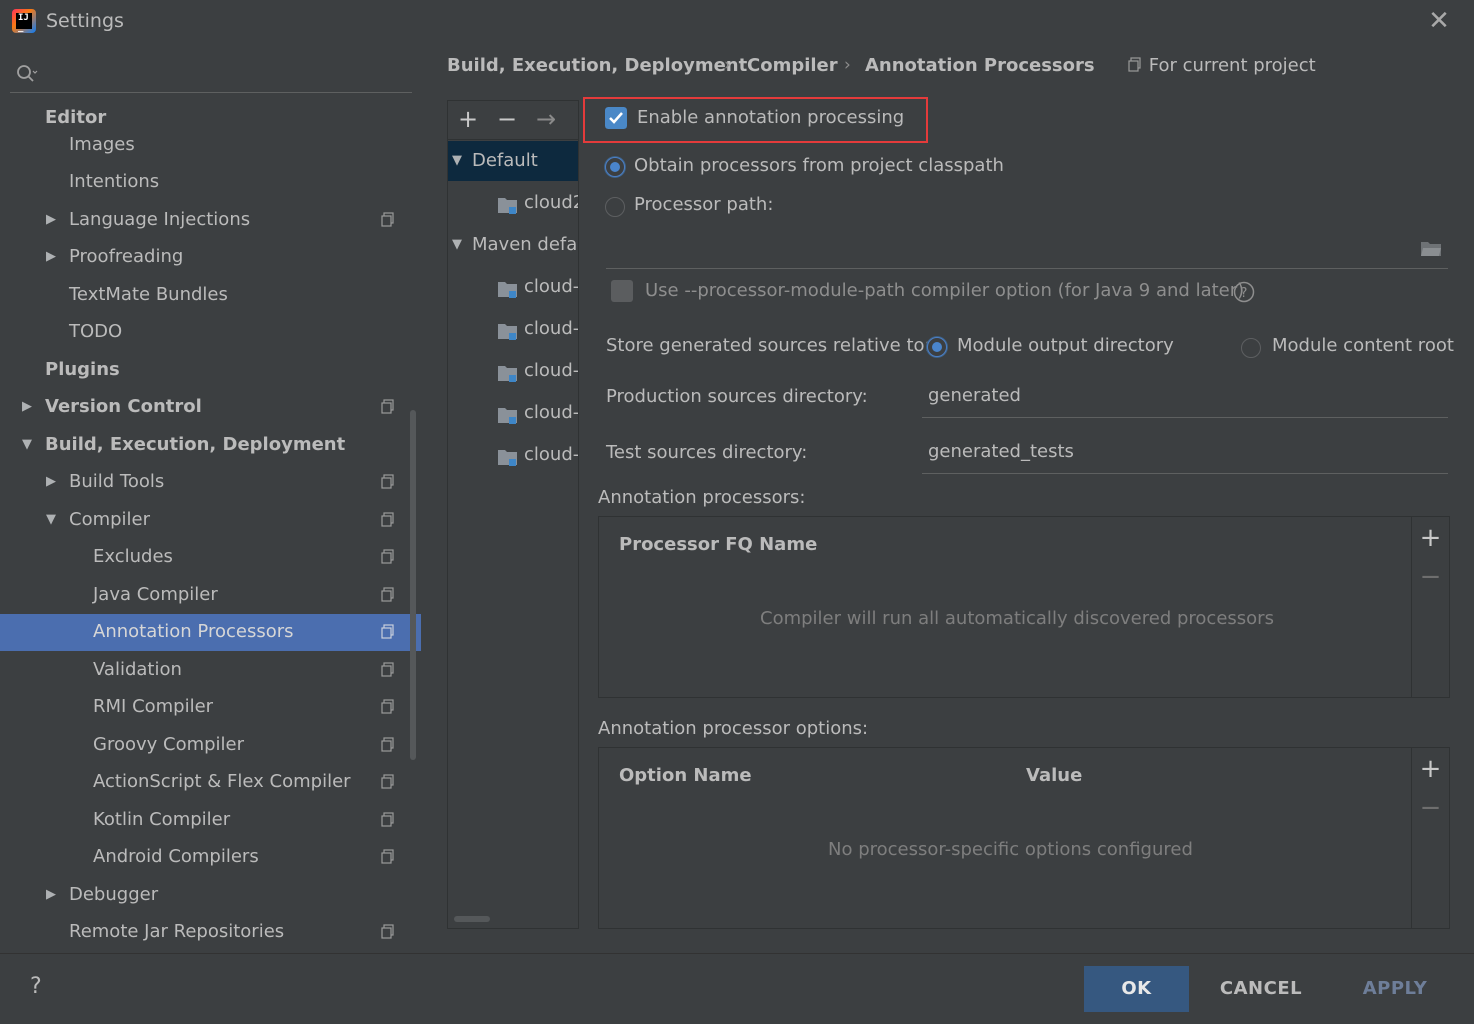 The height and width of the screenshot is (1024, 1474). I want to click on sidebar-item-java-compiler: Java Compiler, so click(155, 595).